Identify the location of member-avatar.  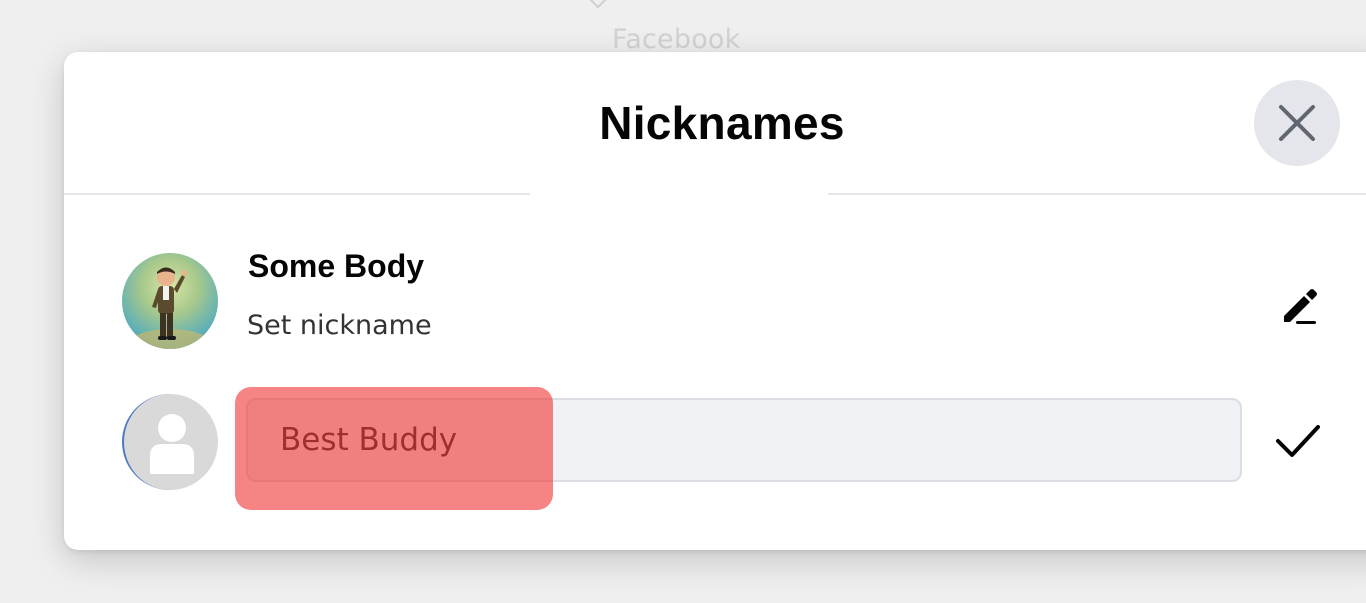
(170, 301).